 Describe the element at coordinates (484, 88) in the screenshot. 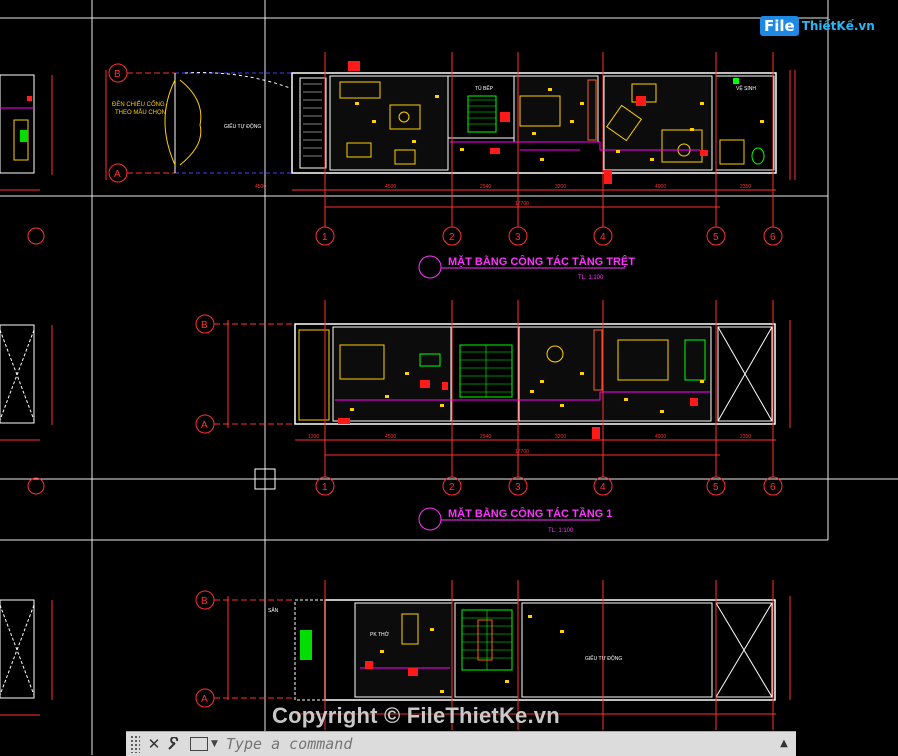

I see `svg-text: TỦ BẾP` at that location.